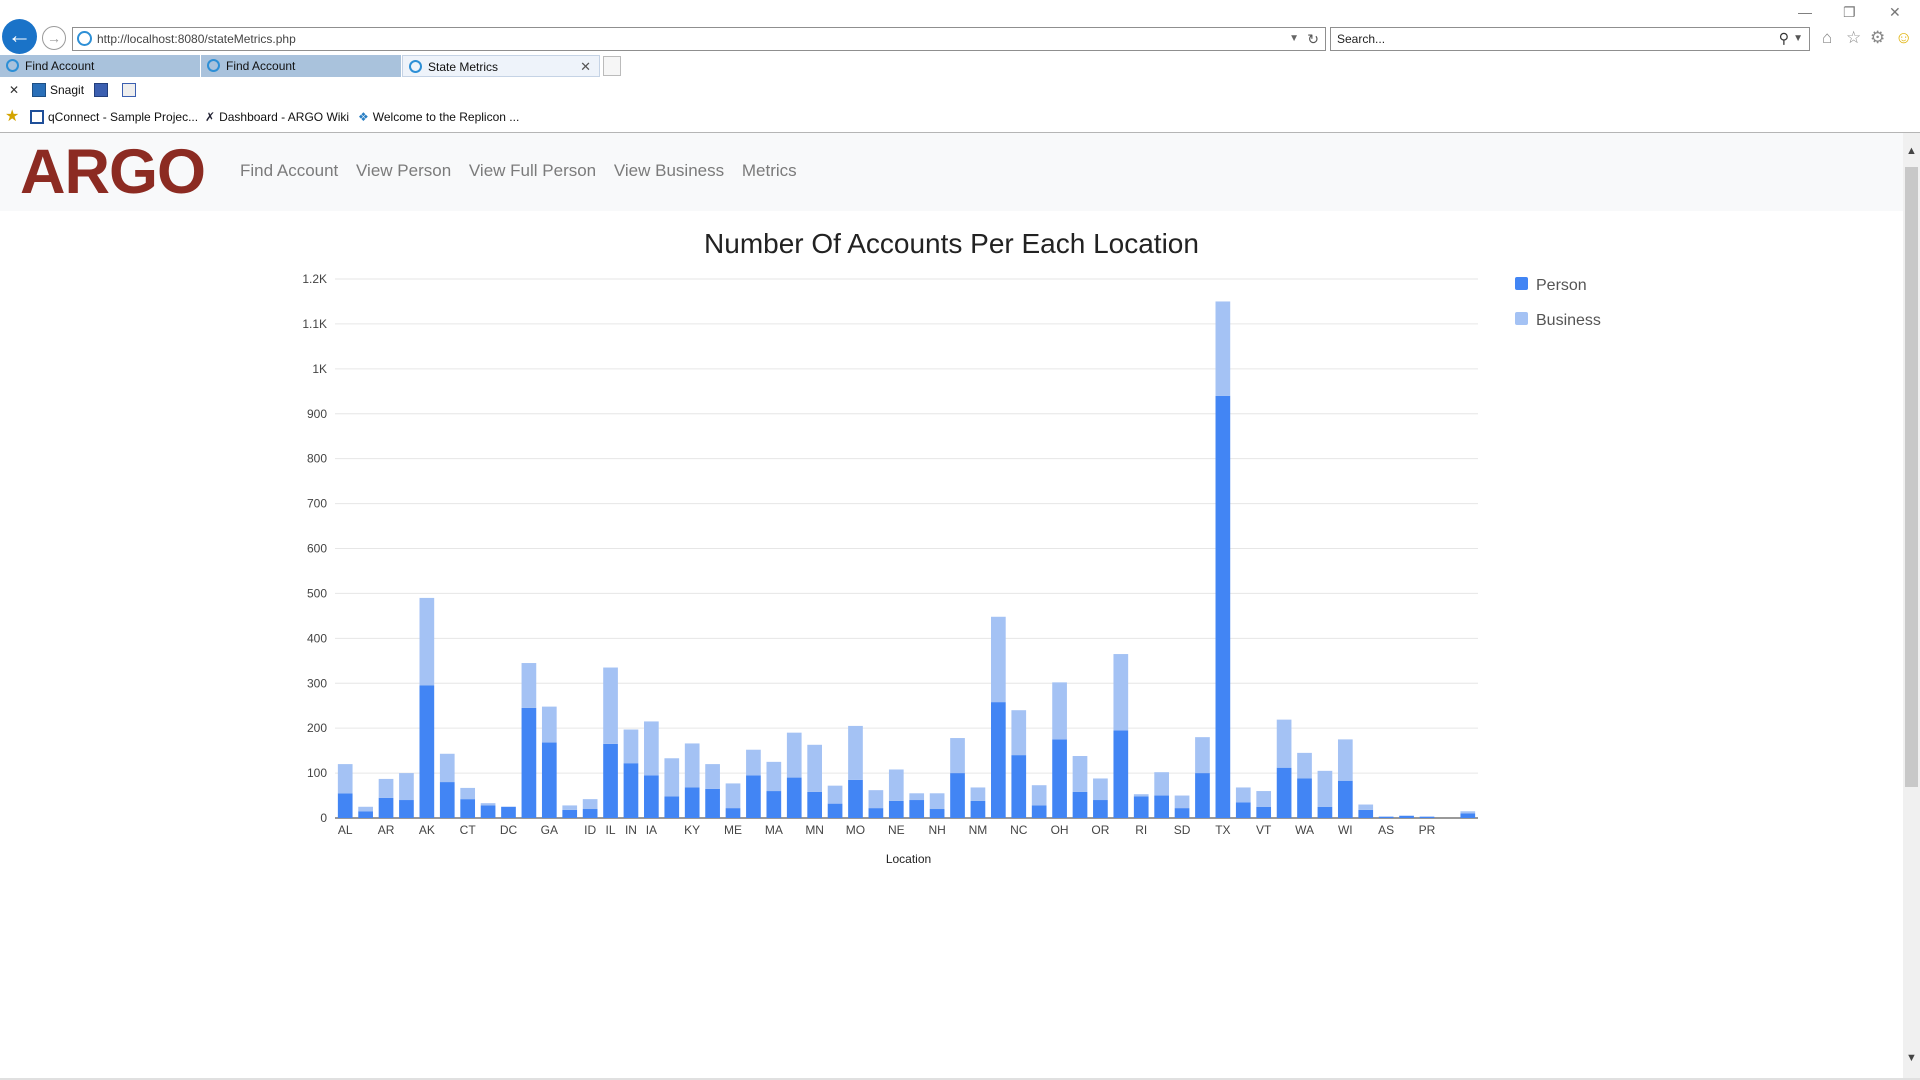 This screenshot has width=1920, height=1080. I want to click on restore-icon: ❐, so click(1849, 12).